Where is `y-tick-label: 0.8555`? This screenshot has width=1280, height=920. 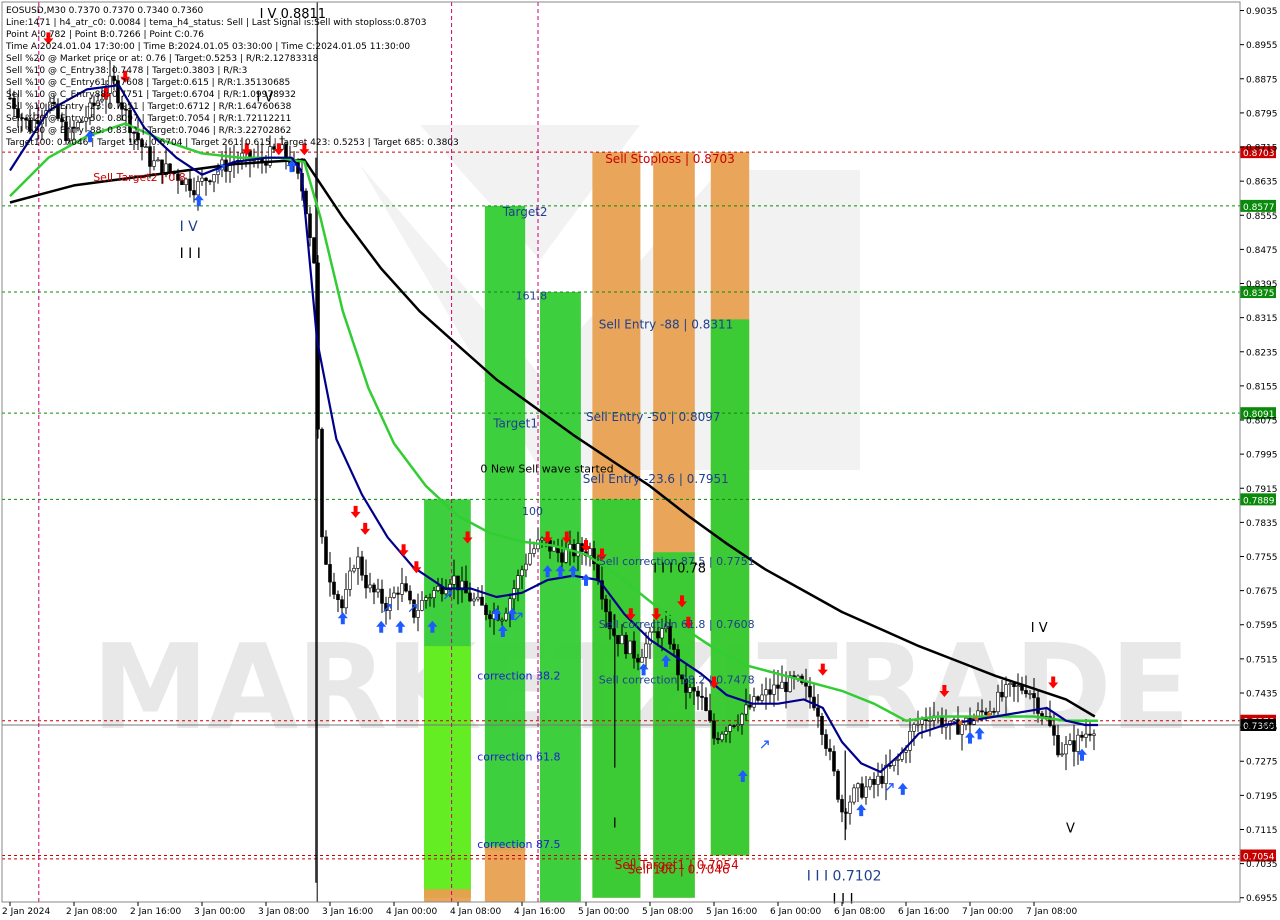
y-tick-label: 0.8555 is located at coordinates (1262, 217).